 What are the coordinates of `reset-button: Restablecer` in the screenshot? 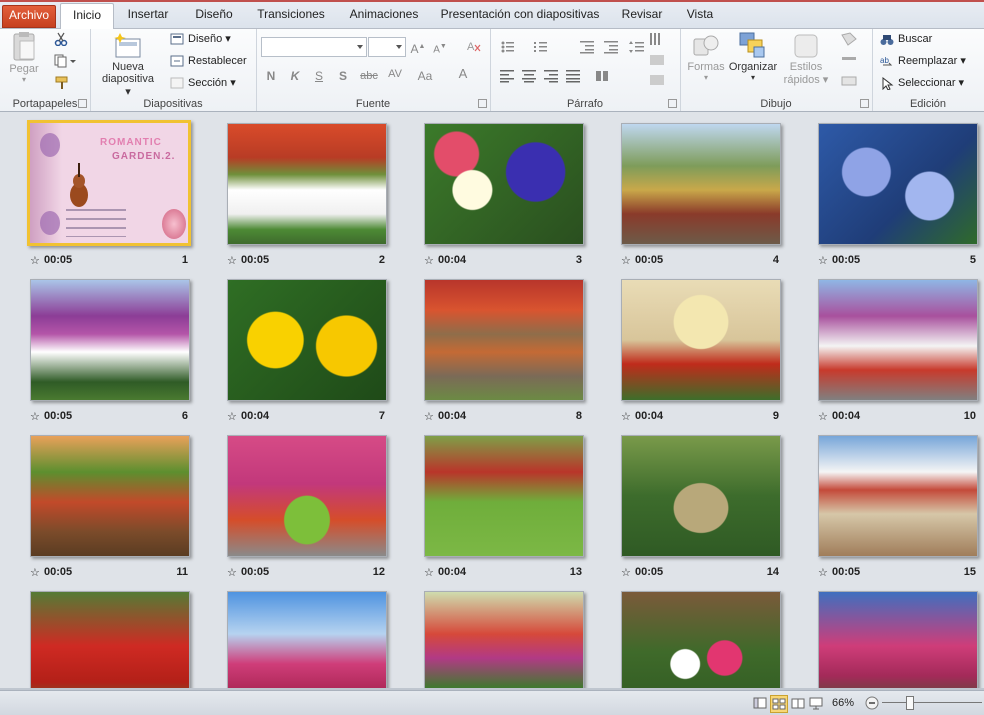 It's located at (208, 61).